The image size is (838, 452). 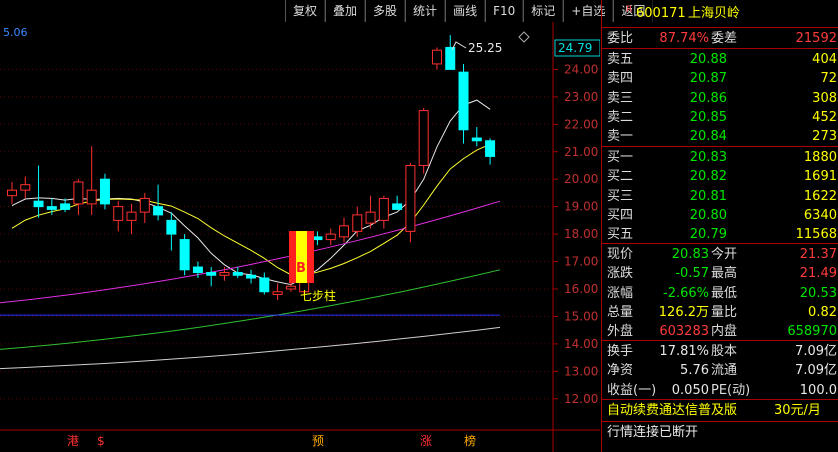 I want to click on bid-row: 买四 20.80 6340, so click(x=720, y=215).